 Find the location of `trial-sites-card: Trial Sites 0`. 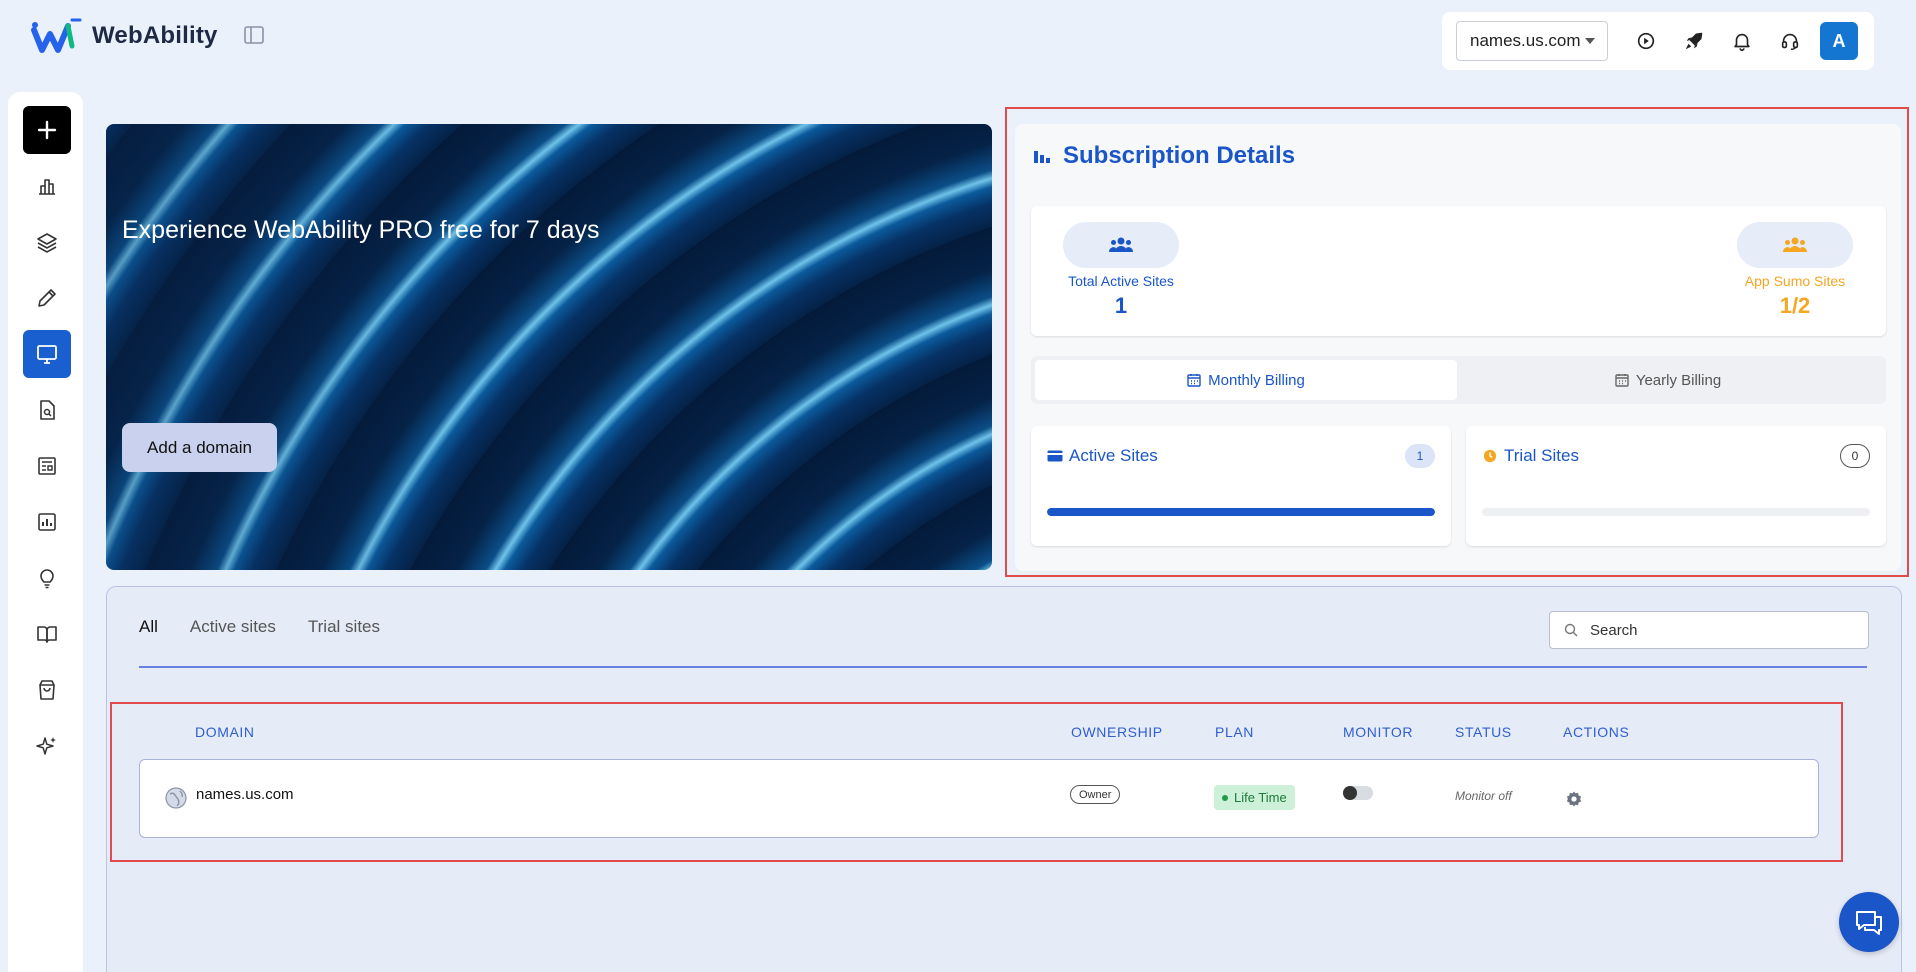

trial-sites-card: Trial Sites 0 is located at coordinates (1676, 486).